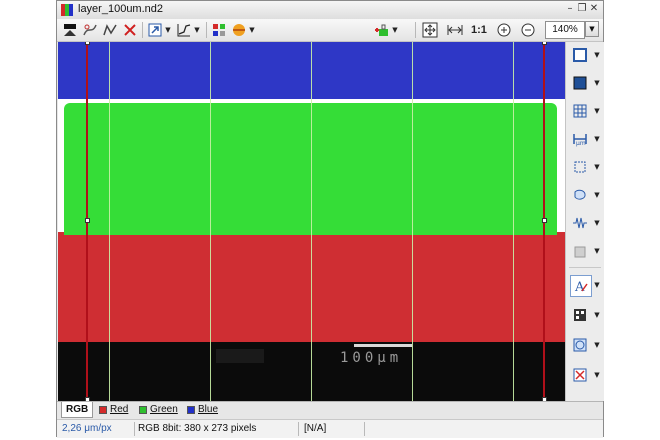 This screenshot has width=660, height=440. I want to click on tab-green: Green, so click(158, 409).